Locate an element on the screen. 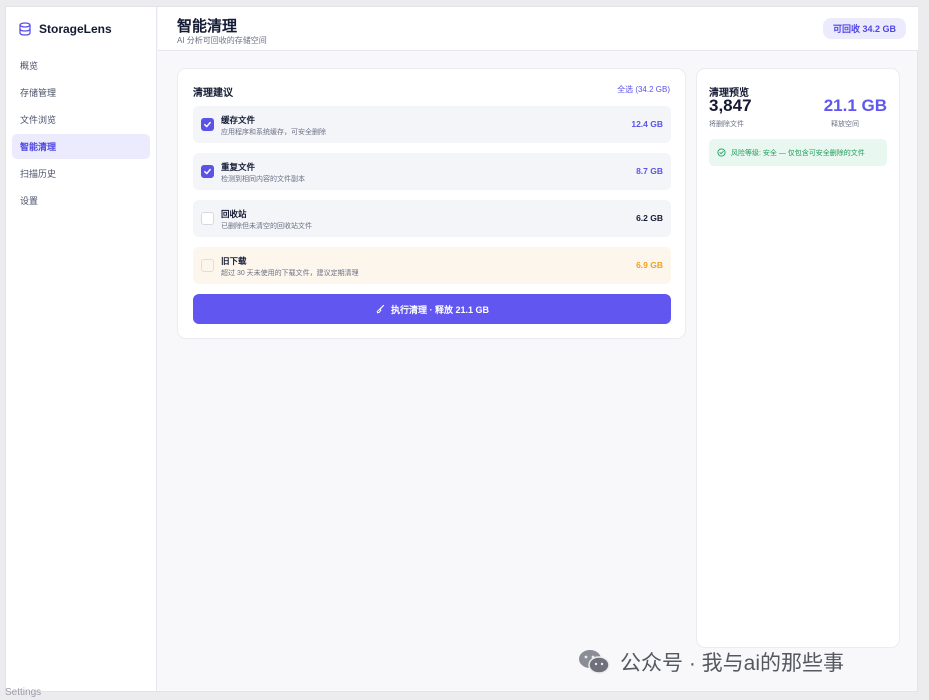 This screenshot has width=929, height=700. sidebar-item-scan-history: 扫描历史 is located at coordinates (81, 173).